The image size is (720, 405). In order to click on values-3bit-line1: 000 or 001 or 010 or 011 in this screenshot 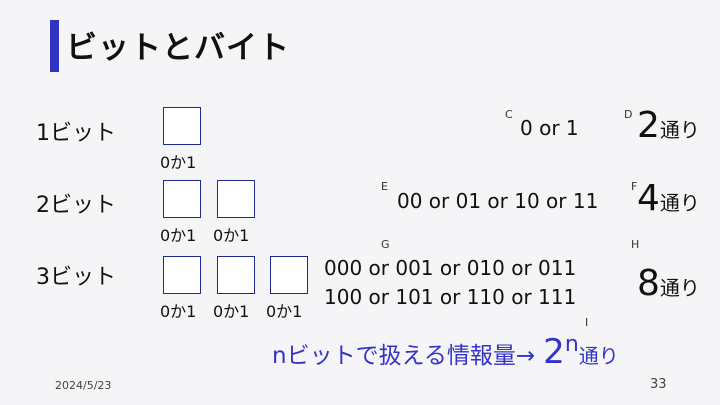, I will do `click(450, 268)`.